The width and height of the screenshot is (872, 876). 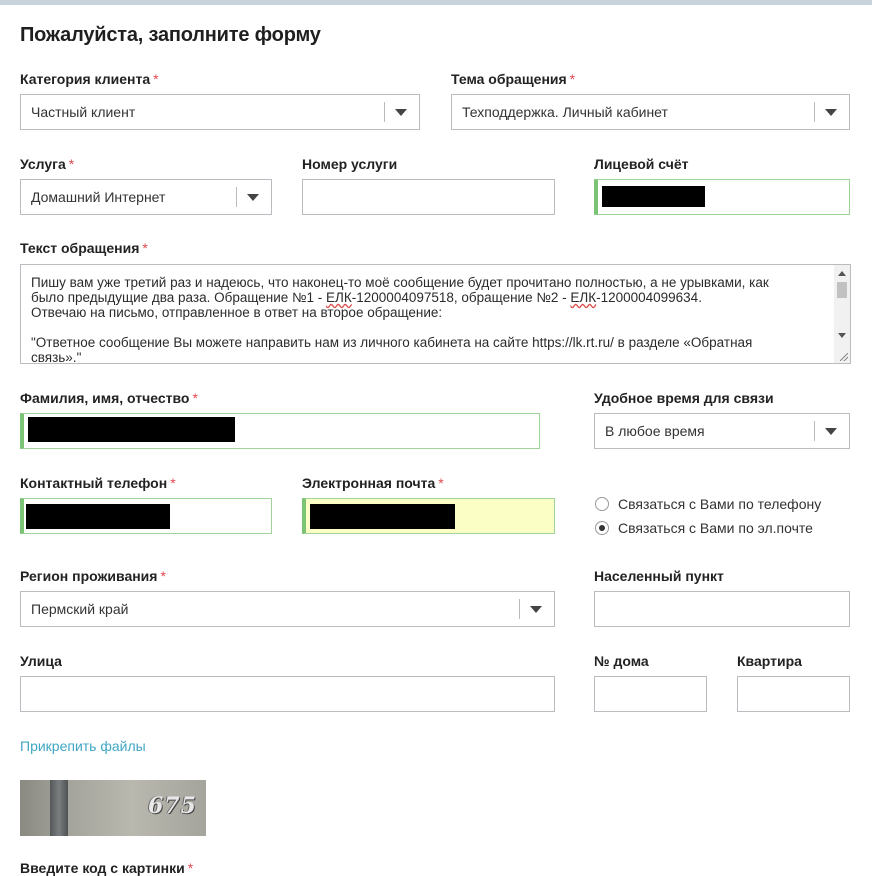 What do you see at coordinates (565, 112) in the screenshot?
I see `topic-value: Техподдержка. Личный кабинет` at bounding box center [565, 112].